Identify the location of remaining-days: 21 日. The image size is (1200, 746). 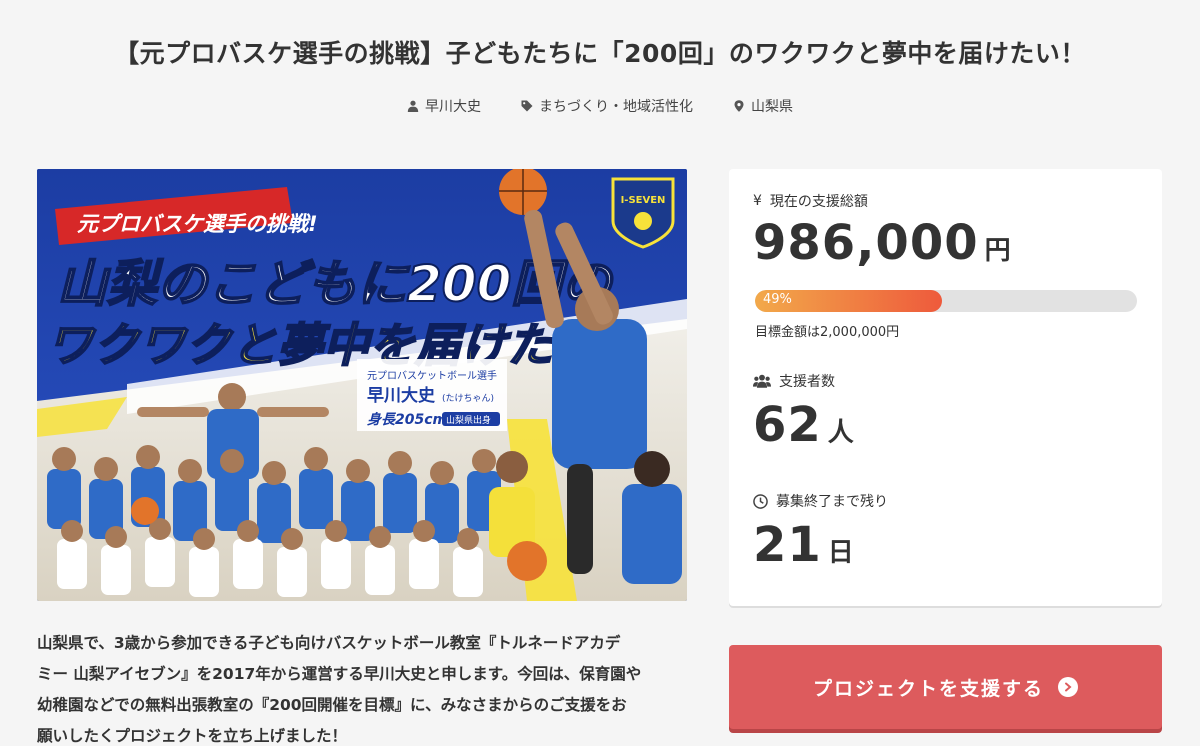
(803, 545).